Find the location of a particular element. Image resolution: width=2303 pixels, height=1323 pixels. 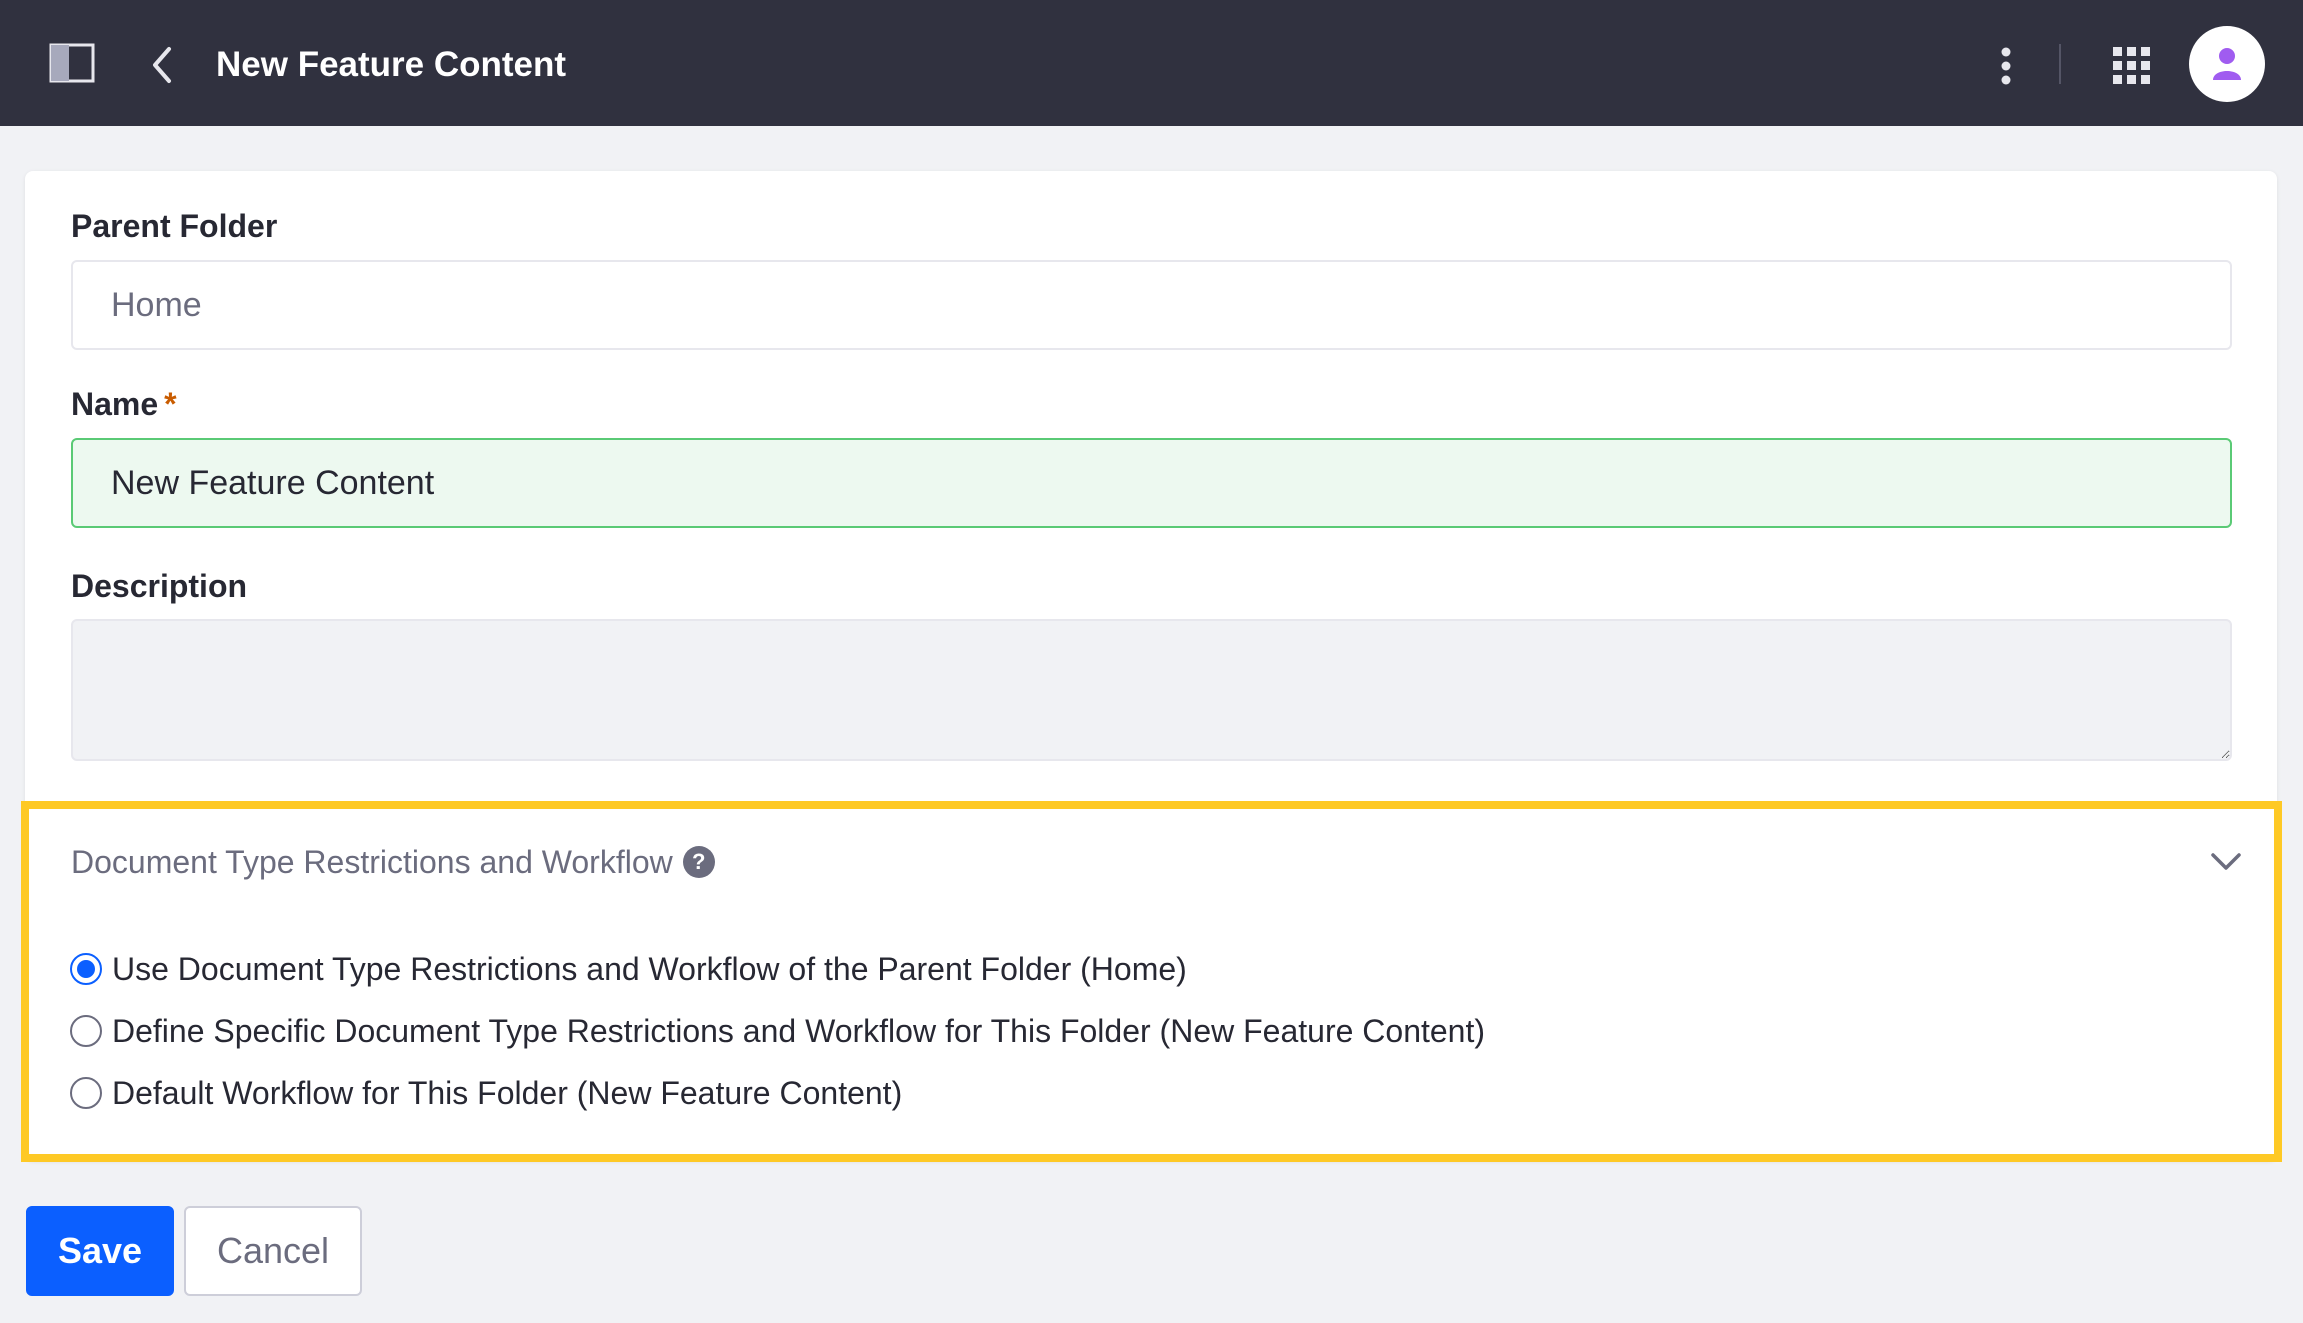

description-label: Description is located at coordinates (159, 586).